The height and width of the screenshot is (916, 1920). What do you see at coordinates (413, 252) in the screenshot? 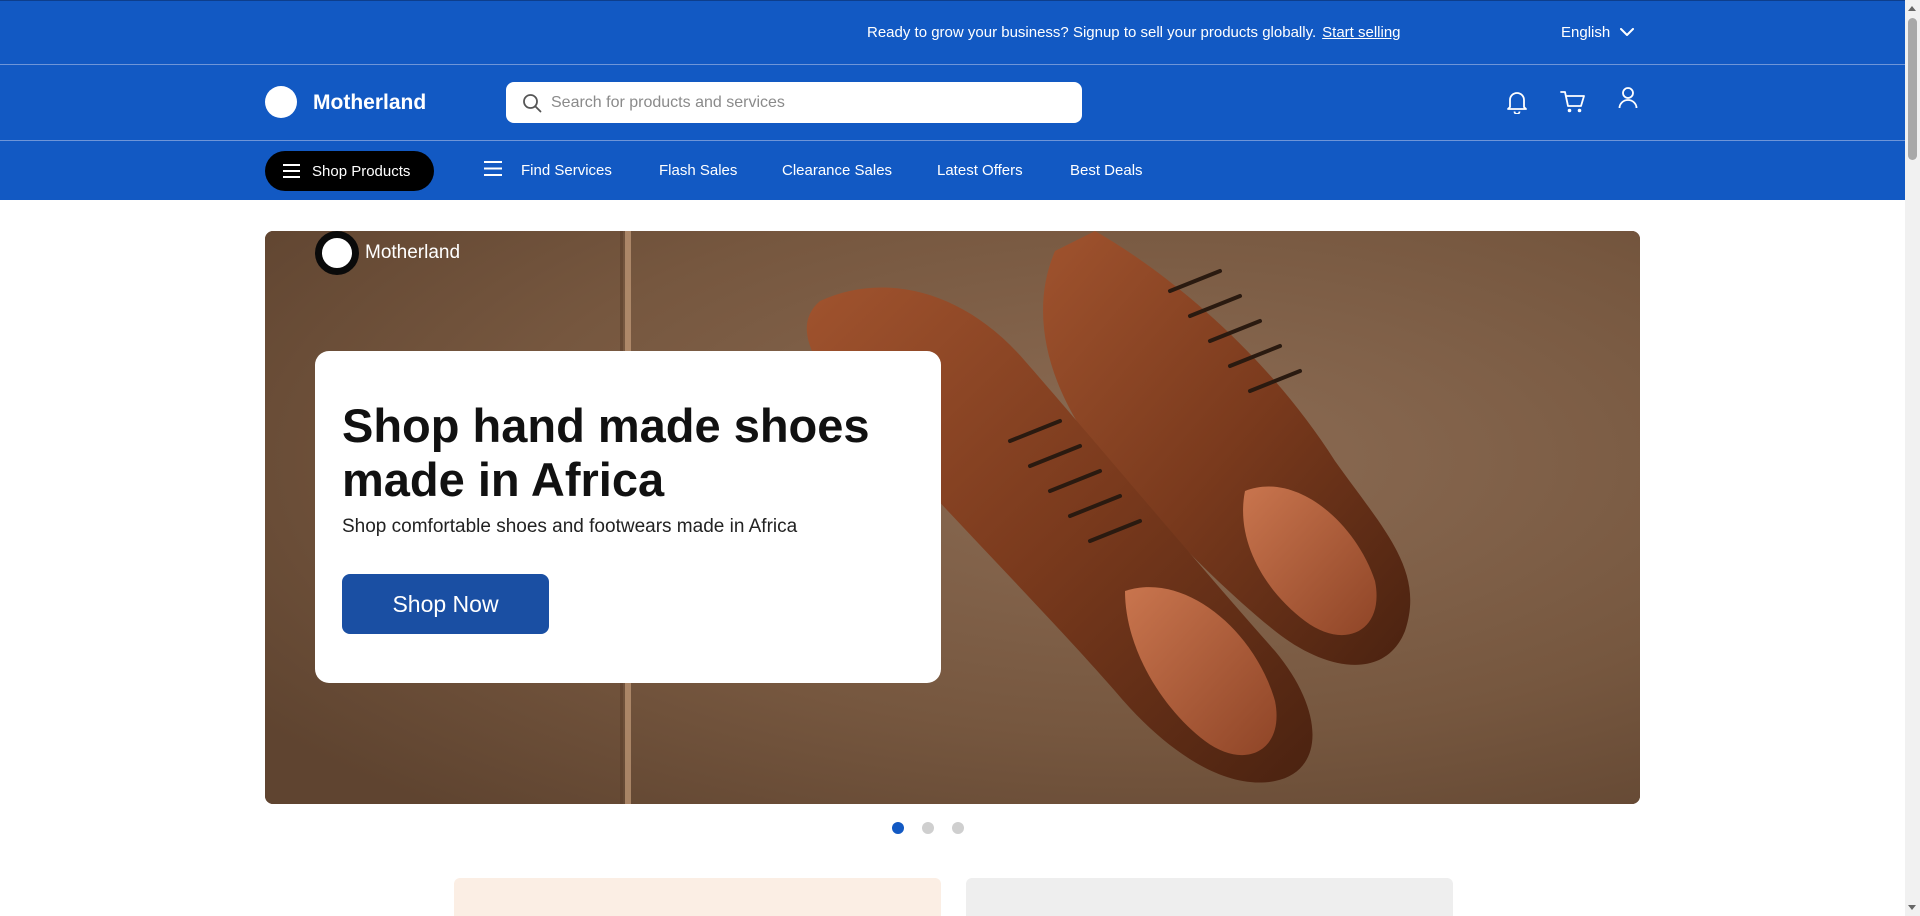
I see `hero-brand-name: Motherland` at bounding box center [413, 252].